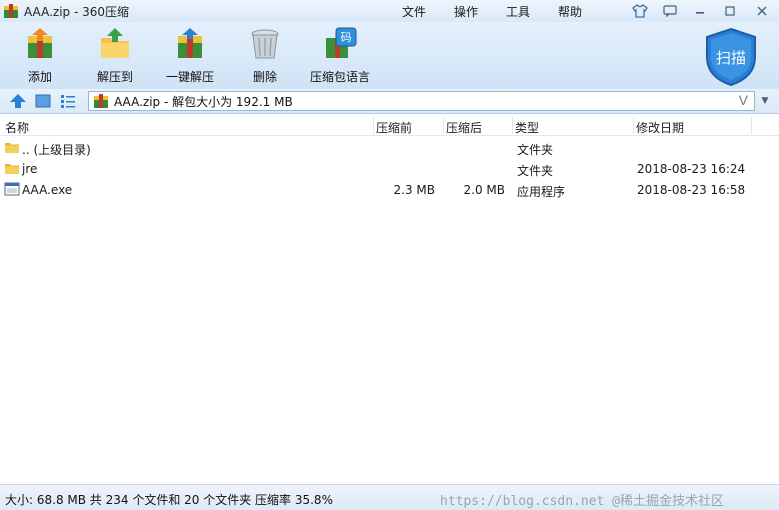  I want to click on archive-language-icon: 码, so click(341, 42).